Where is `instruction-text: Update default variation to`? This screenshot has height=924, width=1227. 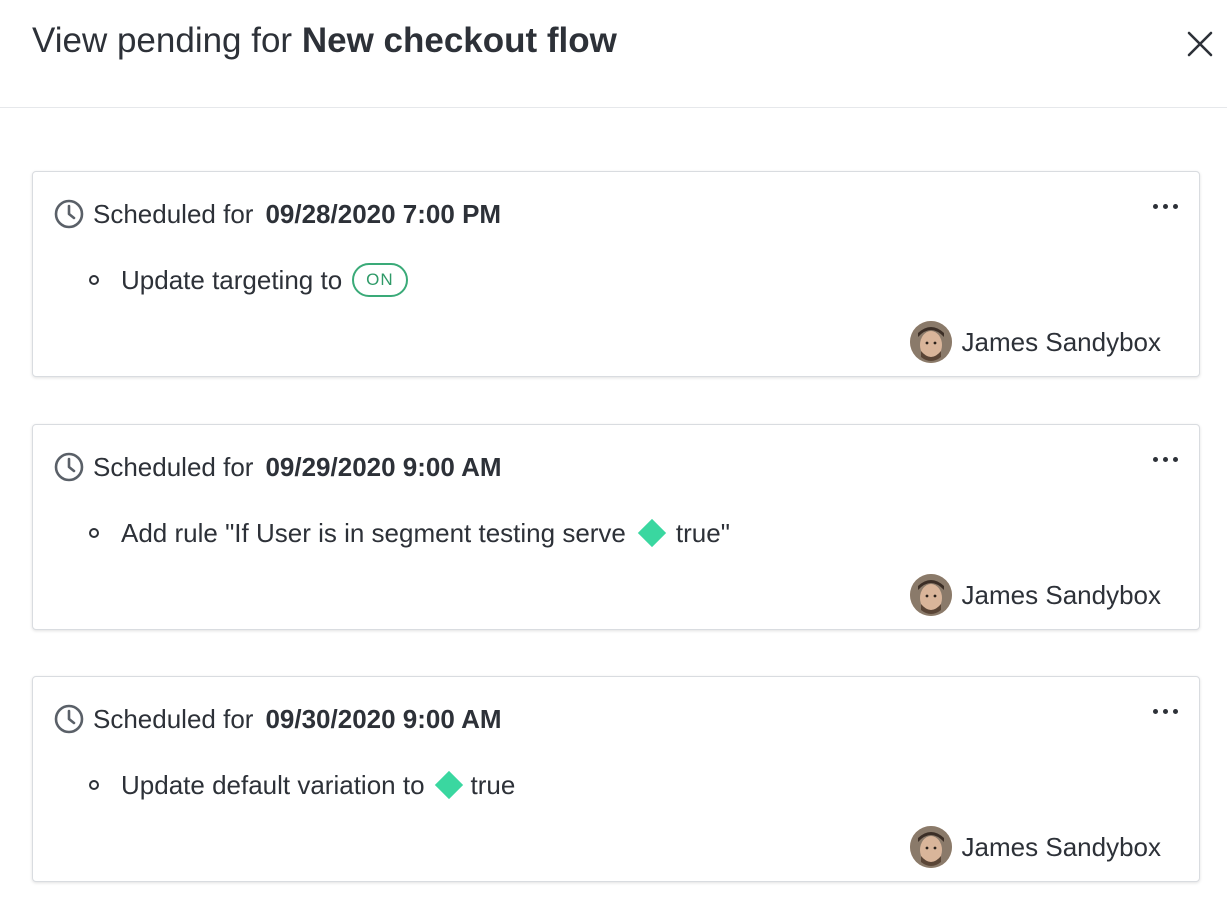
instruction-text: Update default variation to is located at coordinates (273, 784).